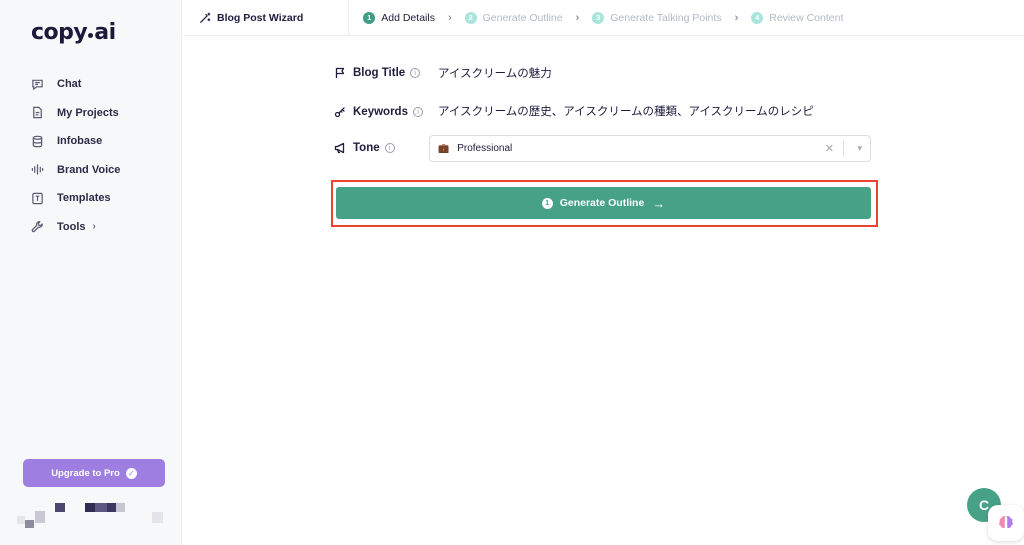 Image resolution: width=1024 pixels, height=545 pixels. Describe the element at coordinates (522, 17) in the screenshot. I see `step-label: Generate Outline` at that location.